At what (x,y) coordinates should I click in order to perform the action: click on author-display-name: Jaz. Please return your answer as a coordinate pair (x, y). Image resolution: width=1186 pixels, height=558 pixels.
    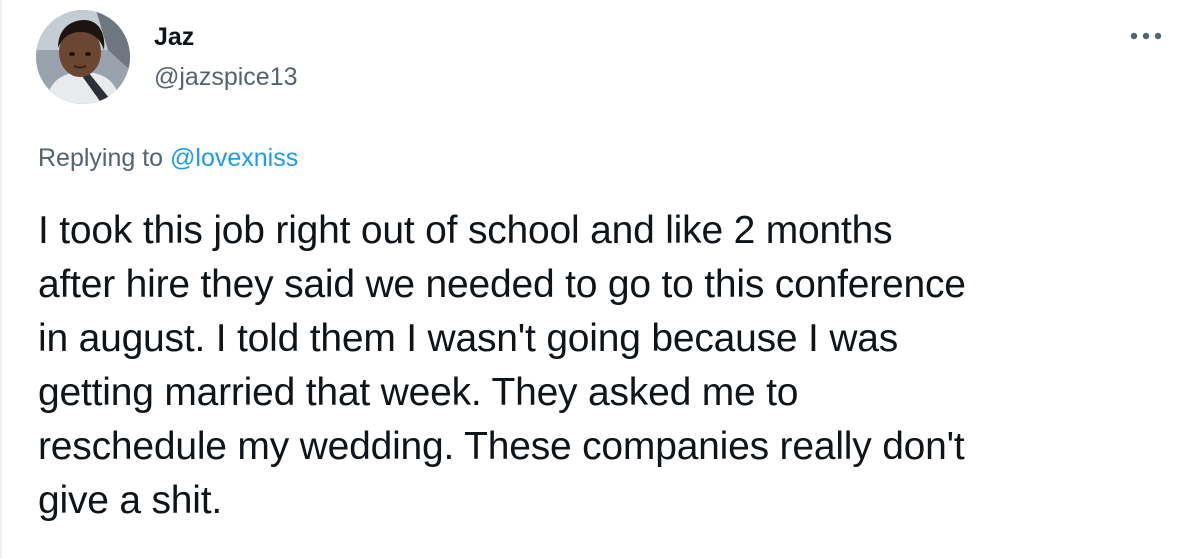
    Looking at the image, I should click on (174, 37).